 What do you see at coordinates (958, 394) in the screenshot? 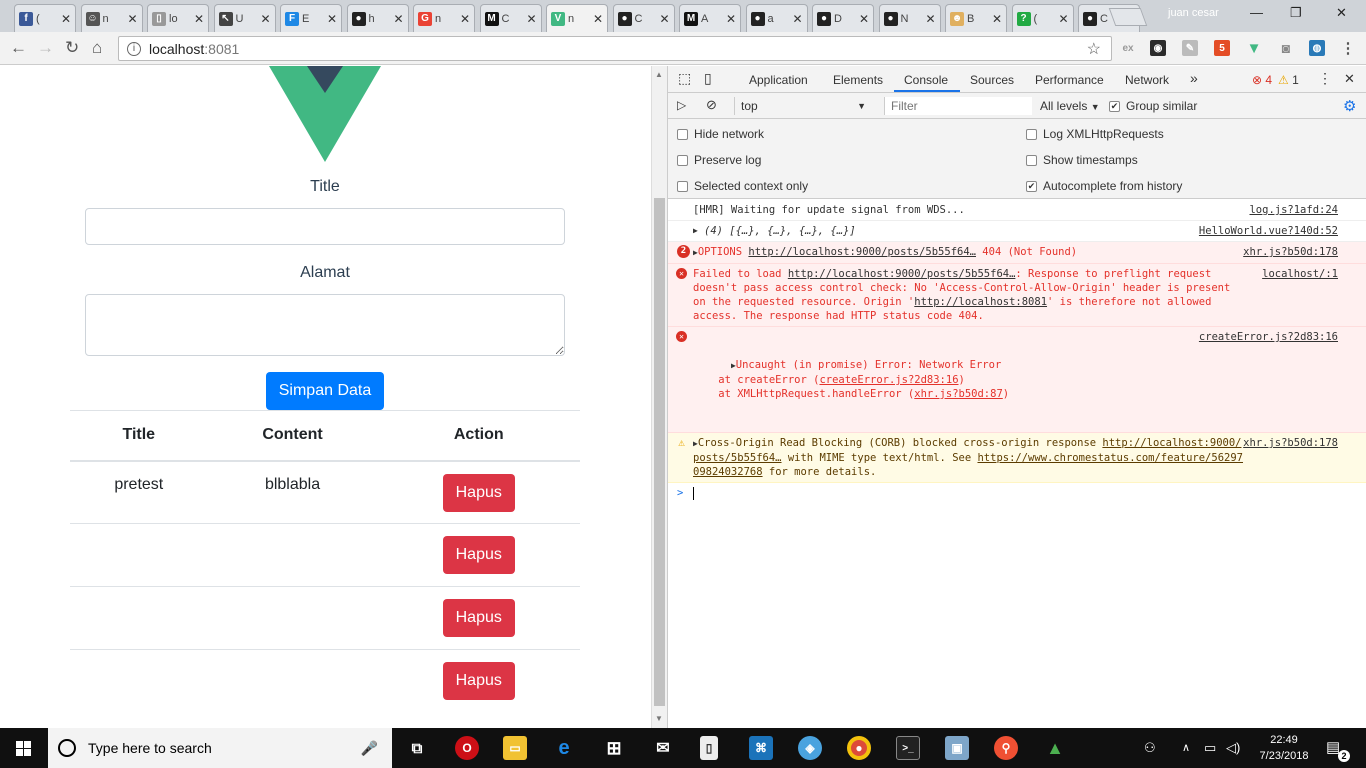
I see `stack-frame-link: xhr.js?b50d:87` at bounding box center [958, 394].